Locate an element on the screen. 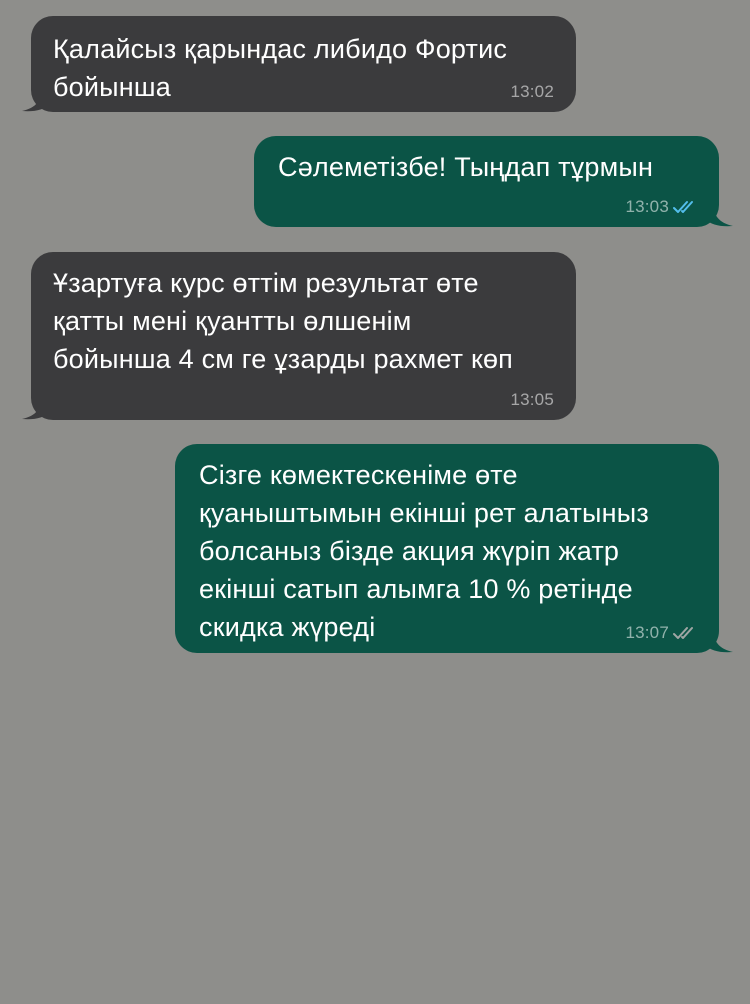 The width and height of the screenshot is (750, 1004). message-meta: 13:03 is located at coordinates (661, 207).